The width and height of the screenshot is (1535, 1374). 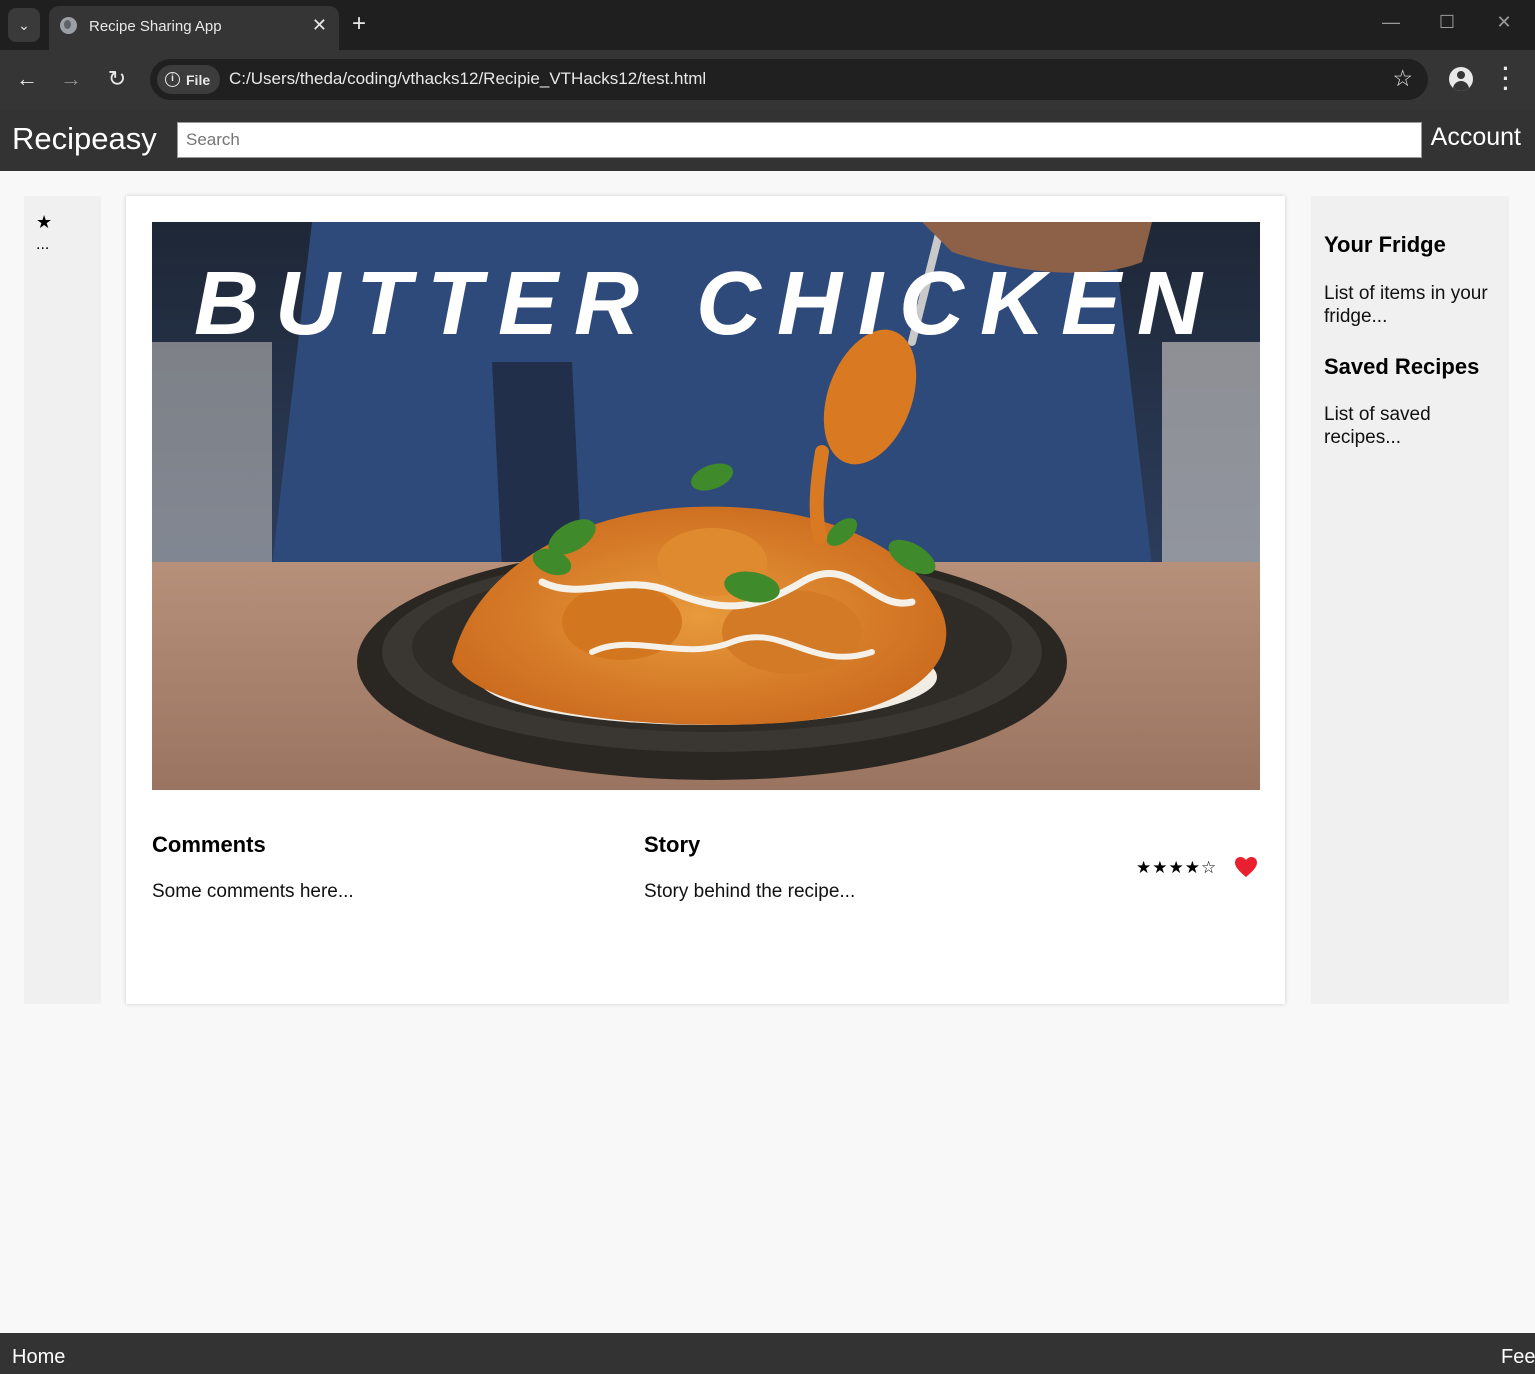 I want to click on saved-recipes-heading: Saved Recipes, so click(x=1402, y=366).